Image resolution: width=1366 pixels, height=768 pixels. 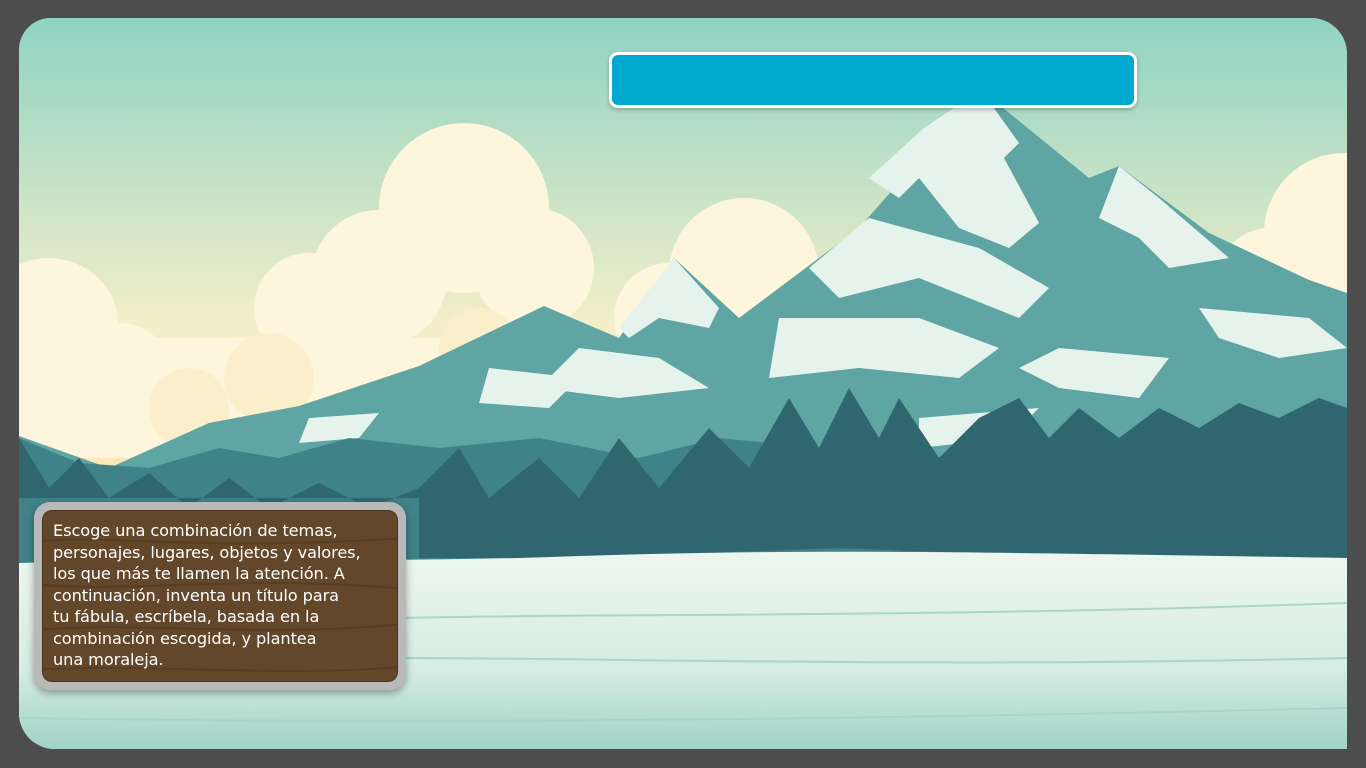 I want to click on instruction-line: personajes, lugares, objetos y valores,, so click(x=207, y=552).